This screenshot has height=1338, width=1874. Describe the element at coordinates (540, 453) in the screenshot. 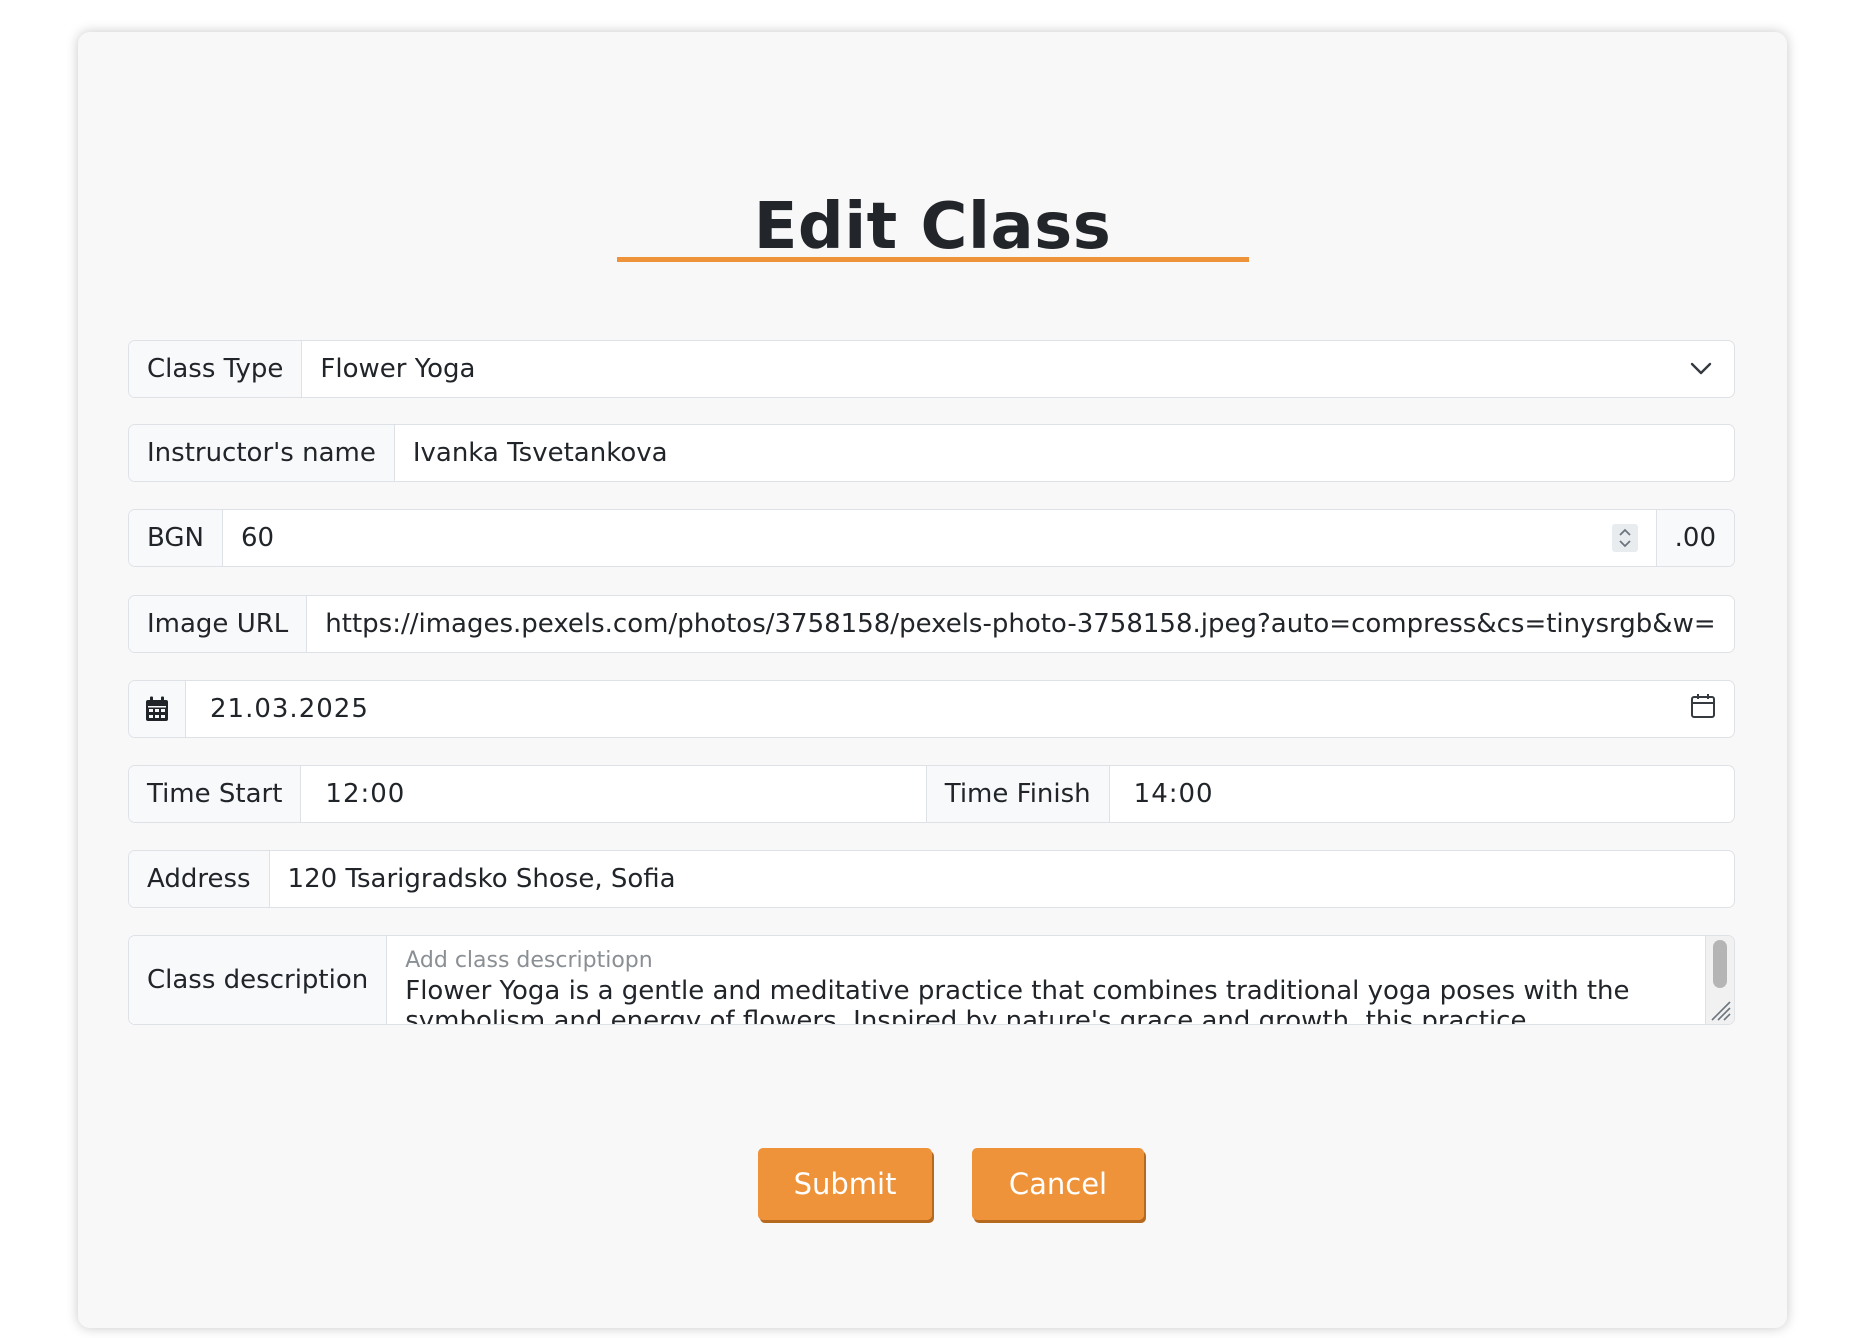

I see `instructor-value: Ivanka Tsvetankova` at that location.